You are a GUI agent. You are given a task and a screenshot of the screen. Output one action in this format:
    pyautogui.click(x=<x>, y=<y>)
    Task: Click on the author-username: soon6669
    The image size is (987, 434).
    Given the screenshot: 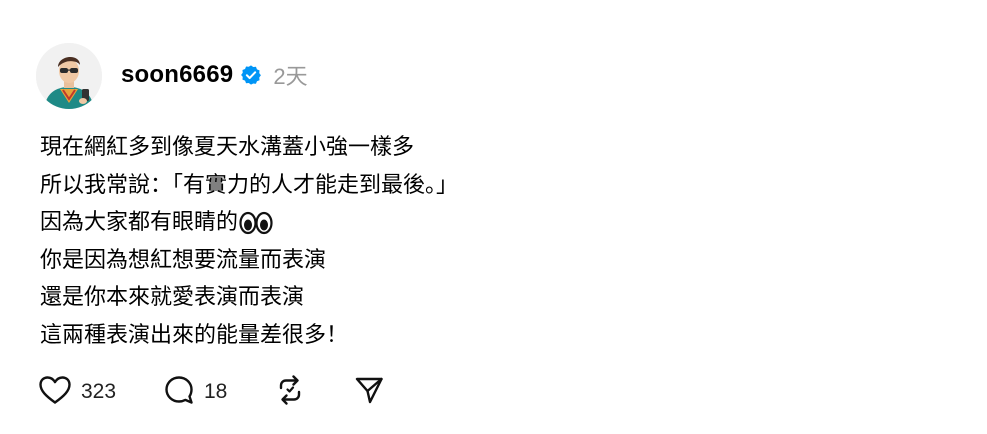 What is the action you would take?
    pyautogui.click(x=177, y=75)
    